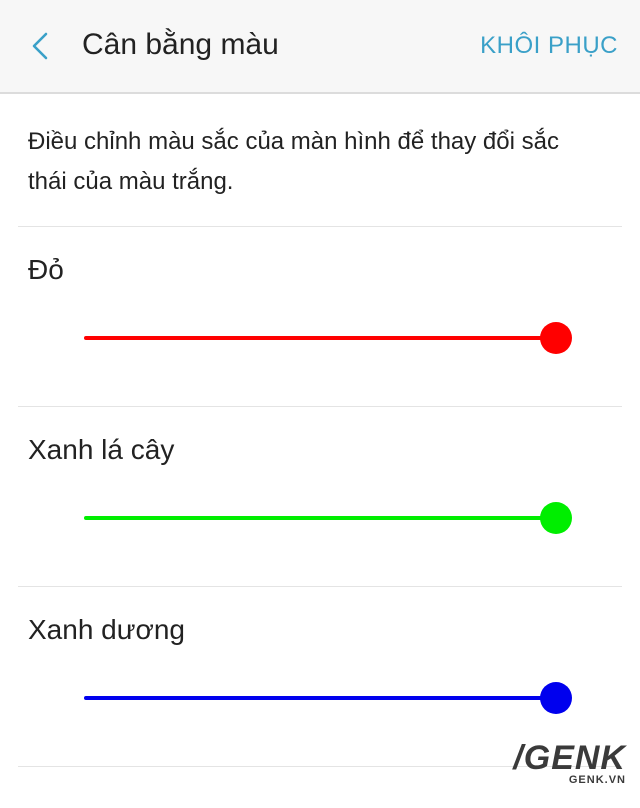  Describe the element at coordinates (106, 629) in the screenshot. I see `slider-label-blue: Xanh dương` at that location.